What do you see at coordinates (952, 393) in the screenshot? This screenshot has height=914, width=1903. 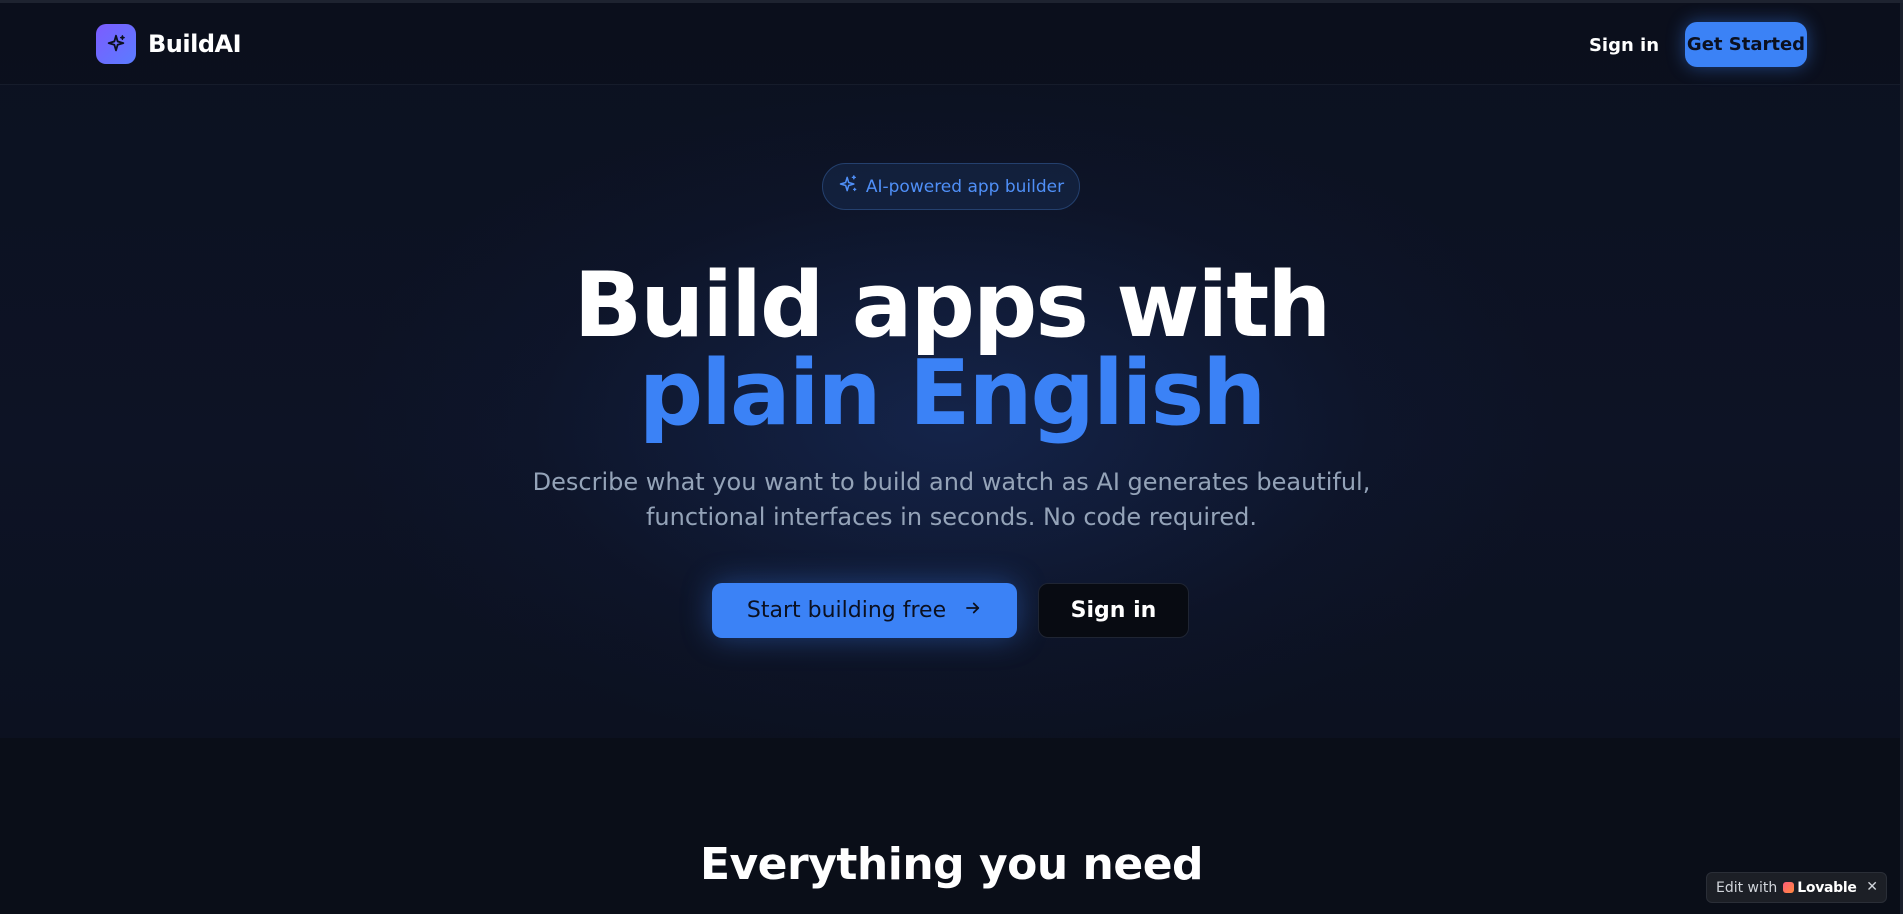 I see `hero-title-line2: plain English` at bounding box center [952, 393].